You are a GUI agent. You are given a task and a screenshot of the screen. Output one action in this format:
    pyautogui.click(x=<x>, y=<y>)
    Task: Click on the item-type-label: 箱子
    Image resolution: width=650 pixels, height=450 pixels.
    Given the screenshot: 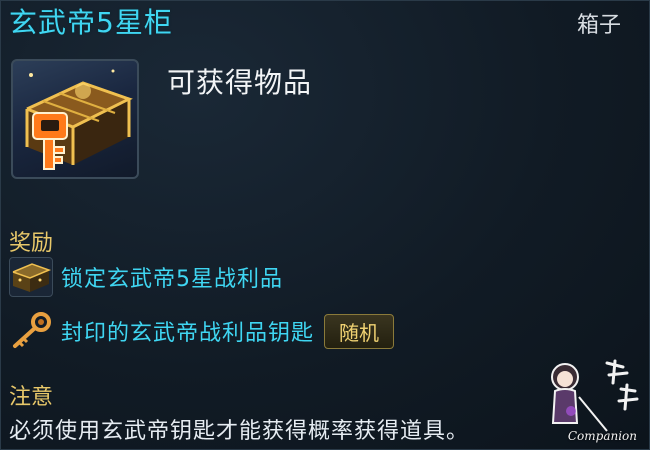 What is the action you would take?
    pyautogui.click(x=598, y=25)
    